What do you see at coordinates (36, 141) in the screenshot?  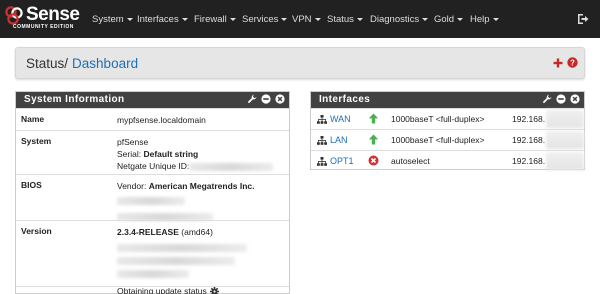 I see `system-row-label: System` at bounding box center [36, 141].